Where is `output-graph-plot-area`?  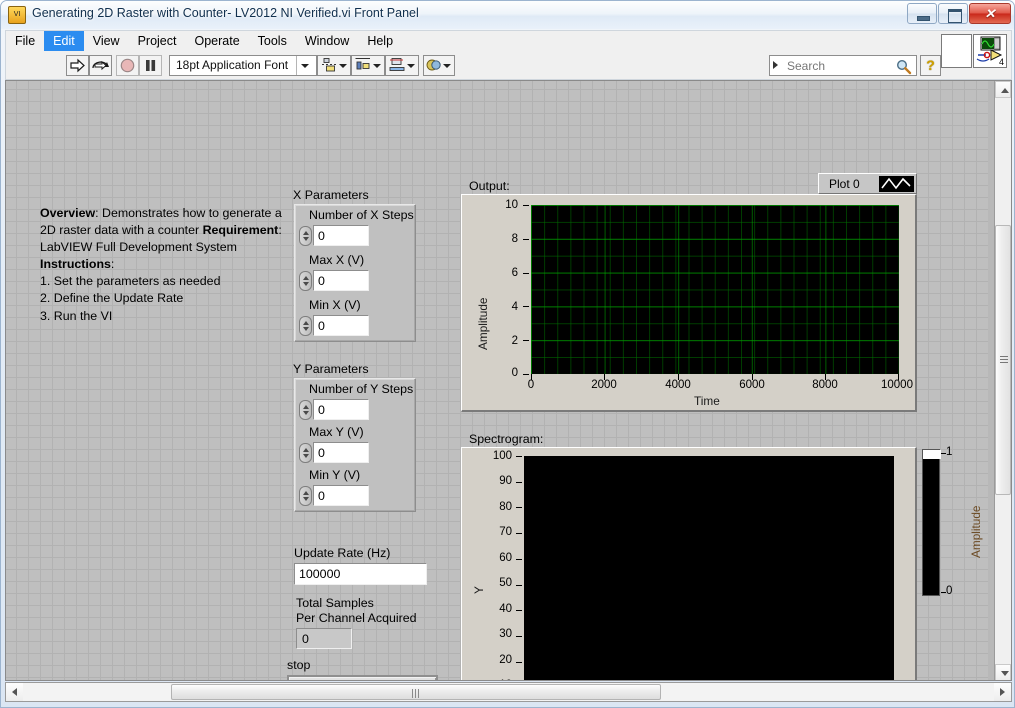
output-graph-plot-area is located at coordinates (715, 289).